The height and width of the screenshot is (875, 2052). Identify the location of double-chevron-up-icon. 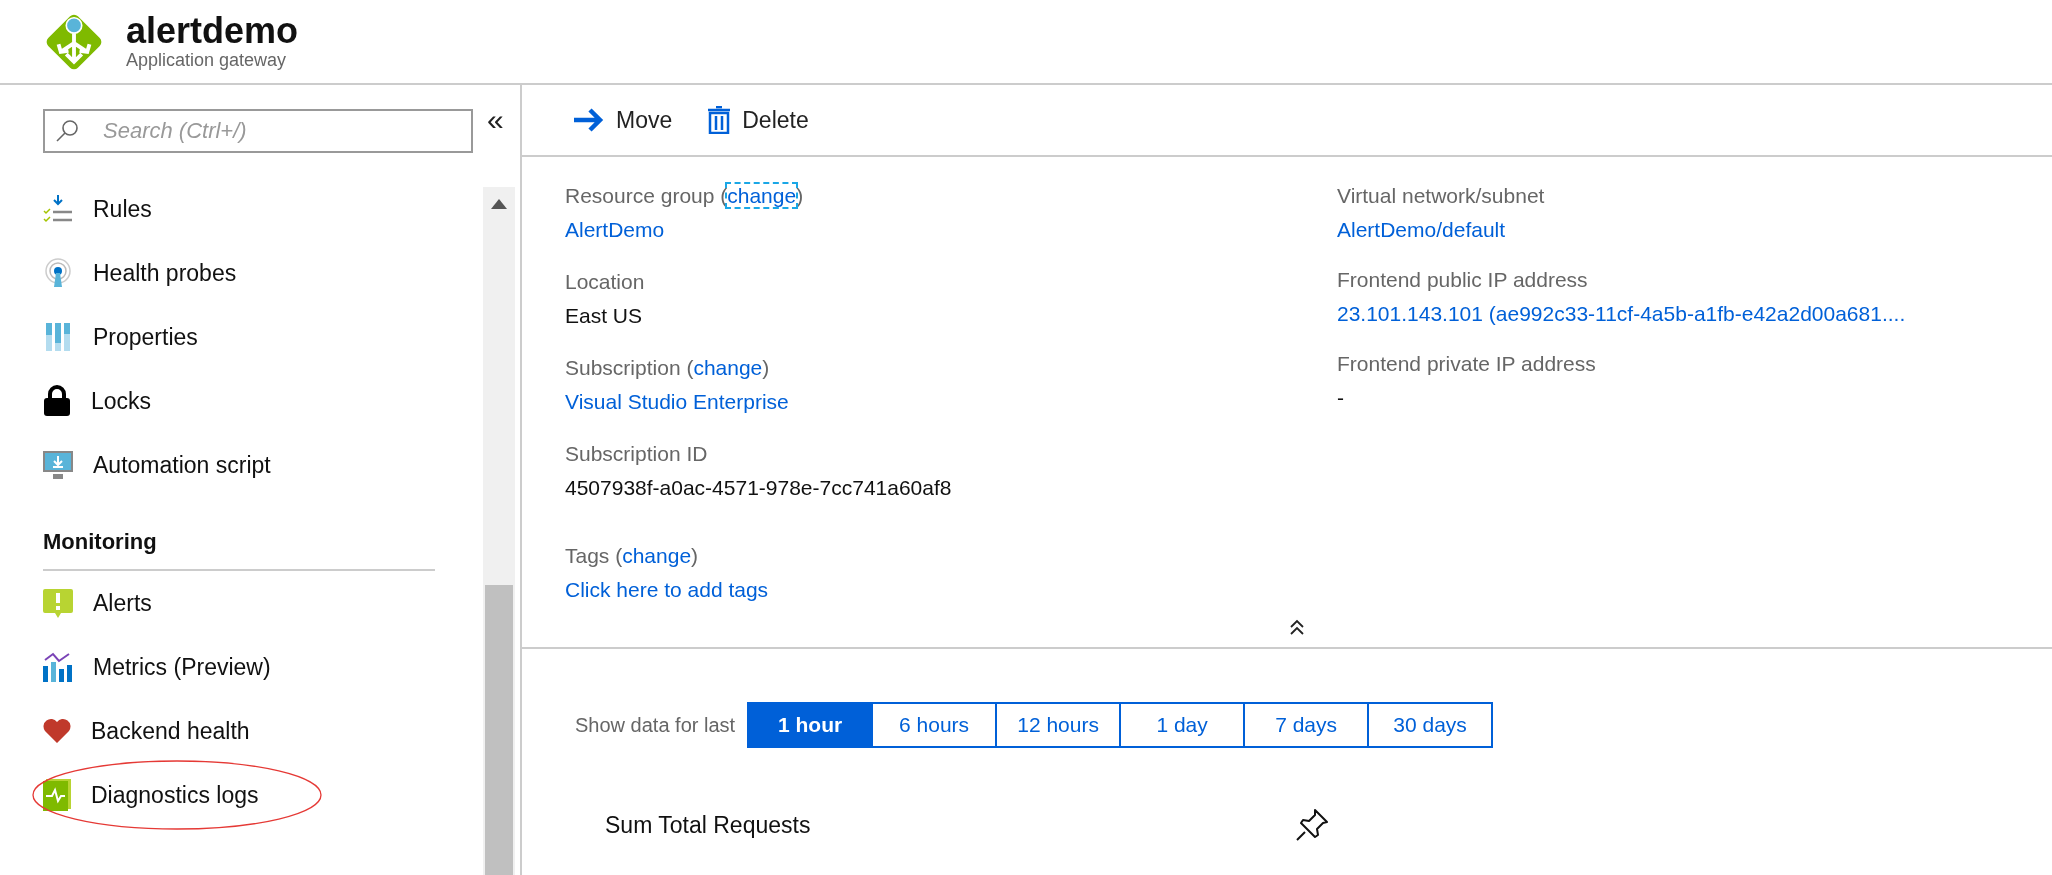
(1297, 626).